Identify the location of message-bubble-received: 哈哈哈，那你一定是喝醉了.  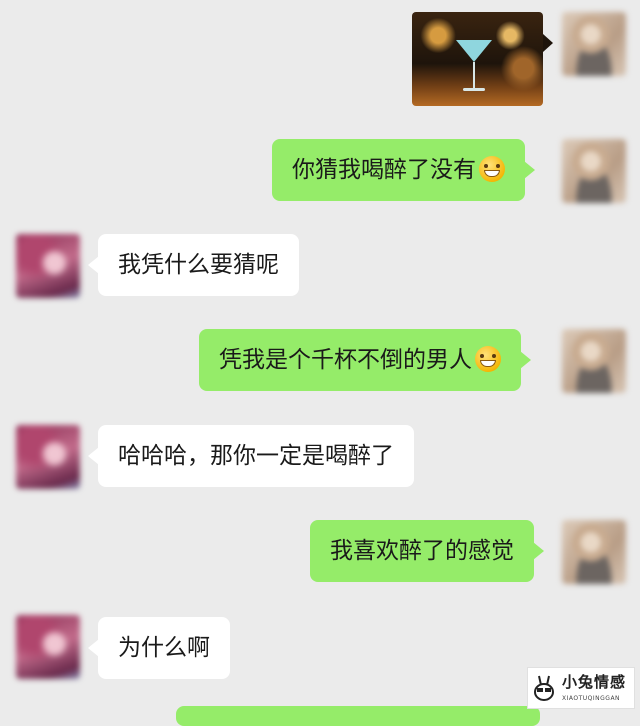
(251, 456).